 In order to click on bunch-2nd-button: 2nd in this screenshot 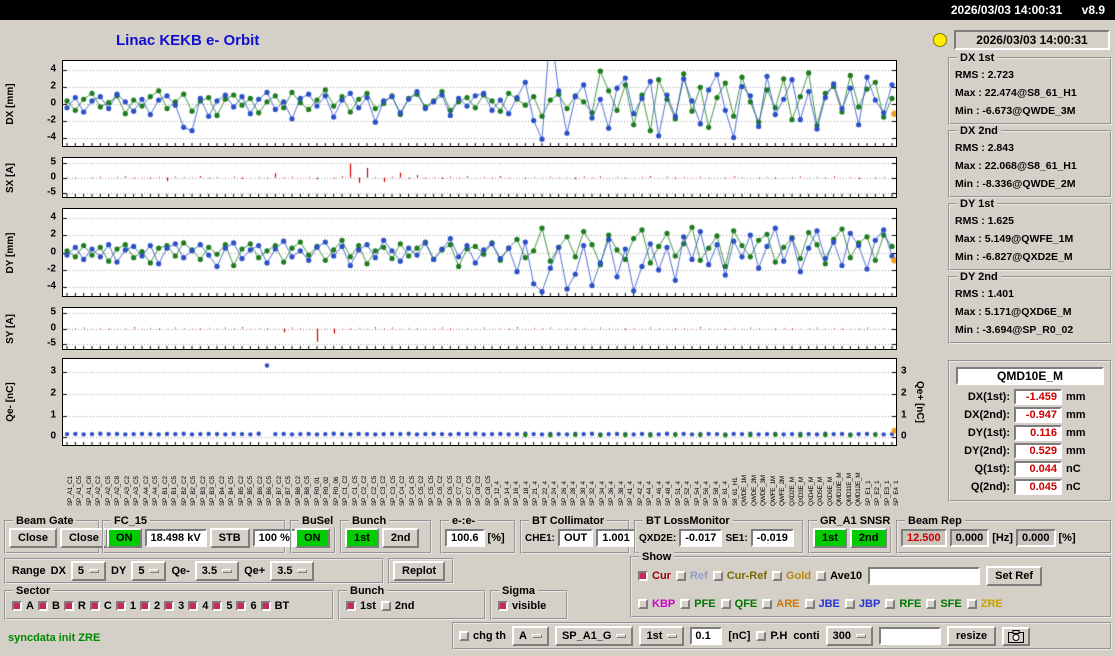, I will do `click(400, 538)`.